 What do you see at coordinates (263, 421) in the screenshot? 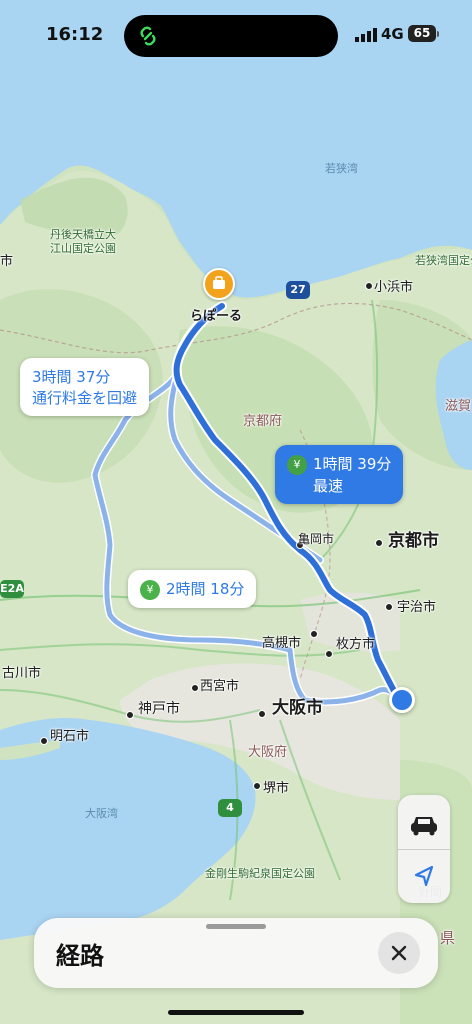
I see `label-kyoto-pref: 京都府` at bounding box center [263, 421].